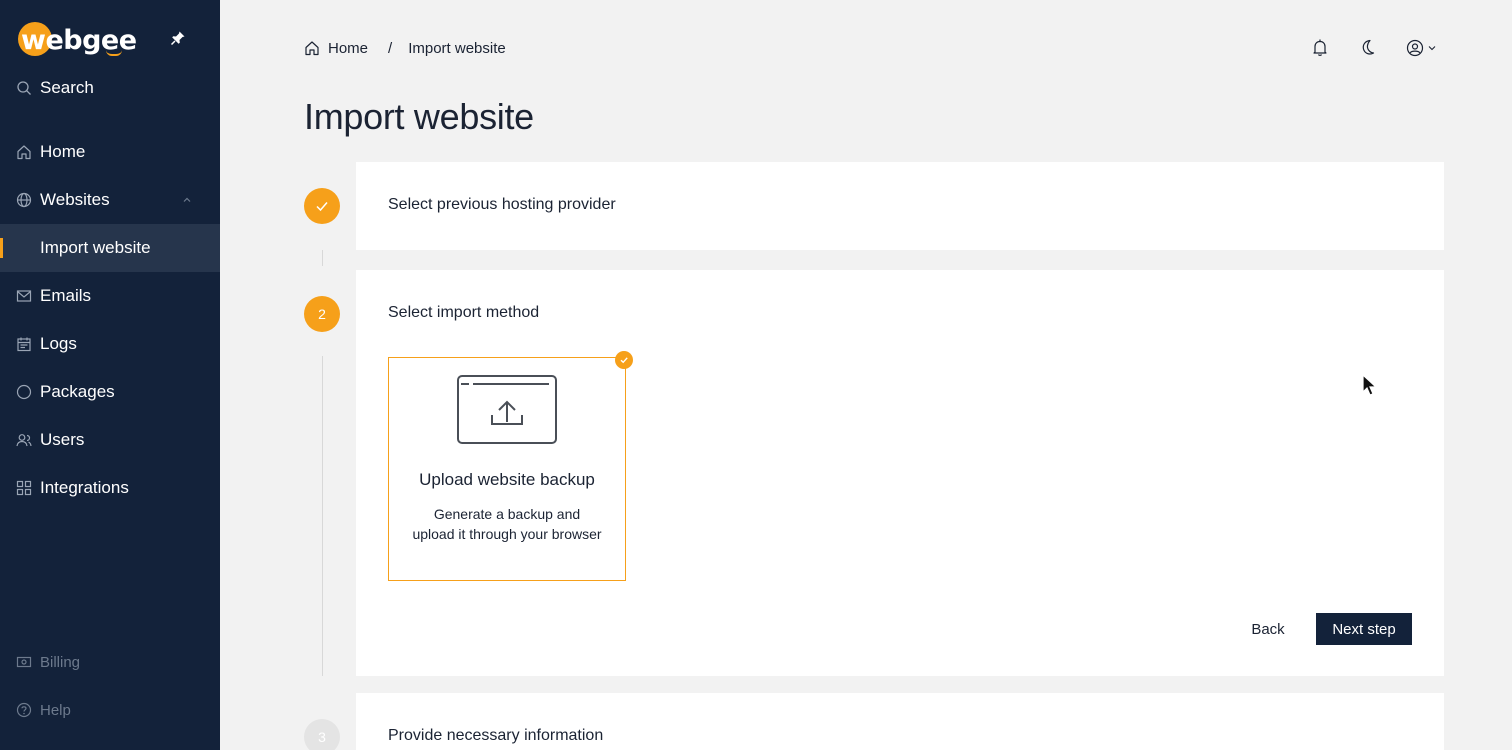 Image resolution: width=1512 pixels, height=750 pixels. I want to click on step-1-complete-badge, so click(322, 206).